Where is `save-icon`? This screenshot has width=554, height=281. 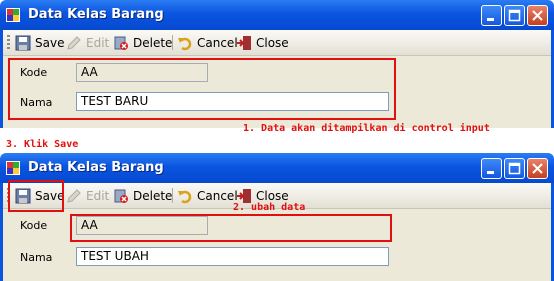
save-icon is located at coordinates (23, 42).